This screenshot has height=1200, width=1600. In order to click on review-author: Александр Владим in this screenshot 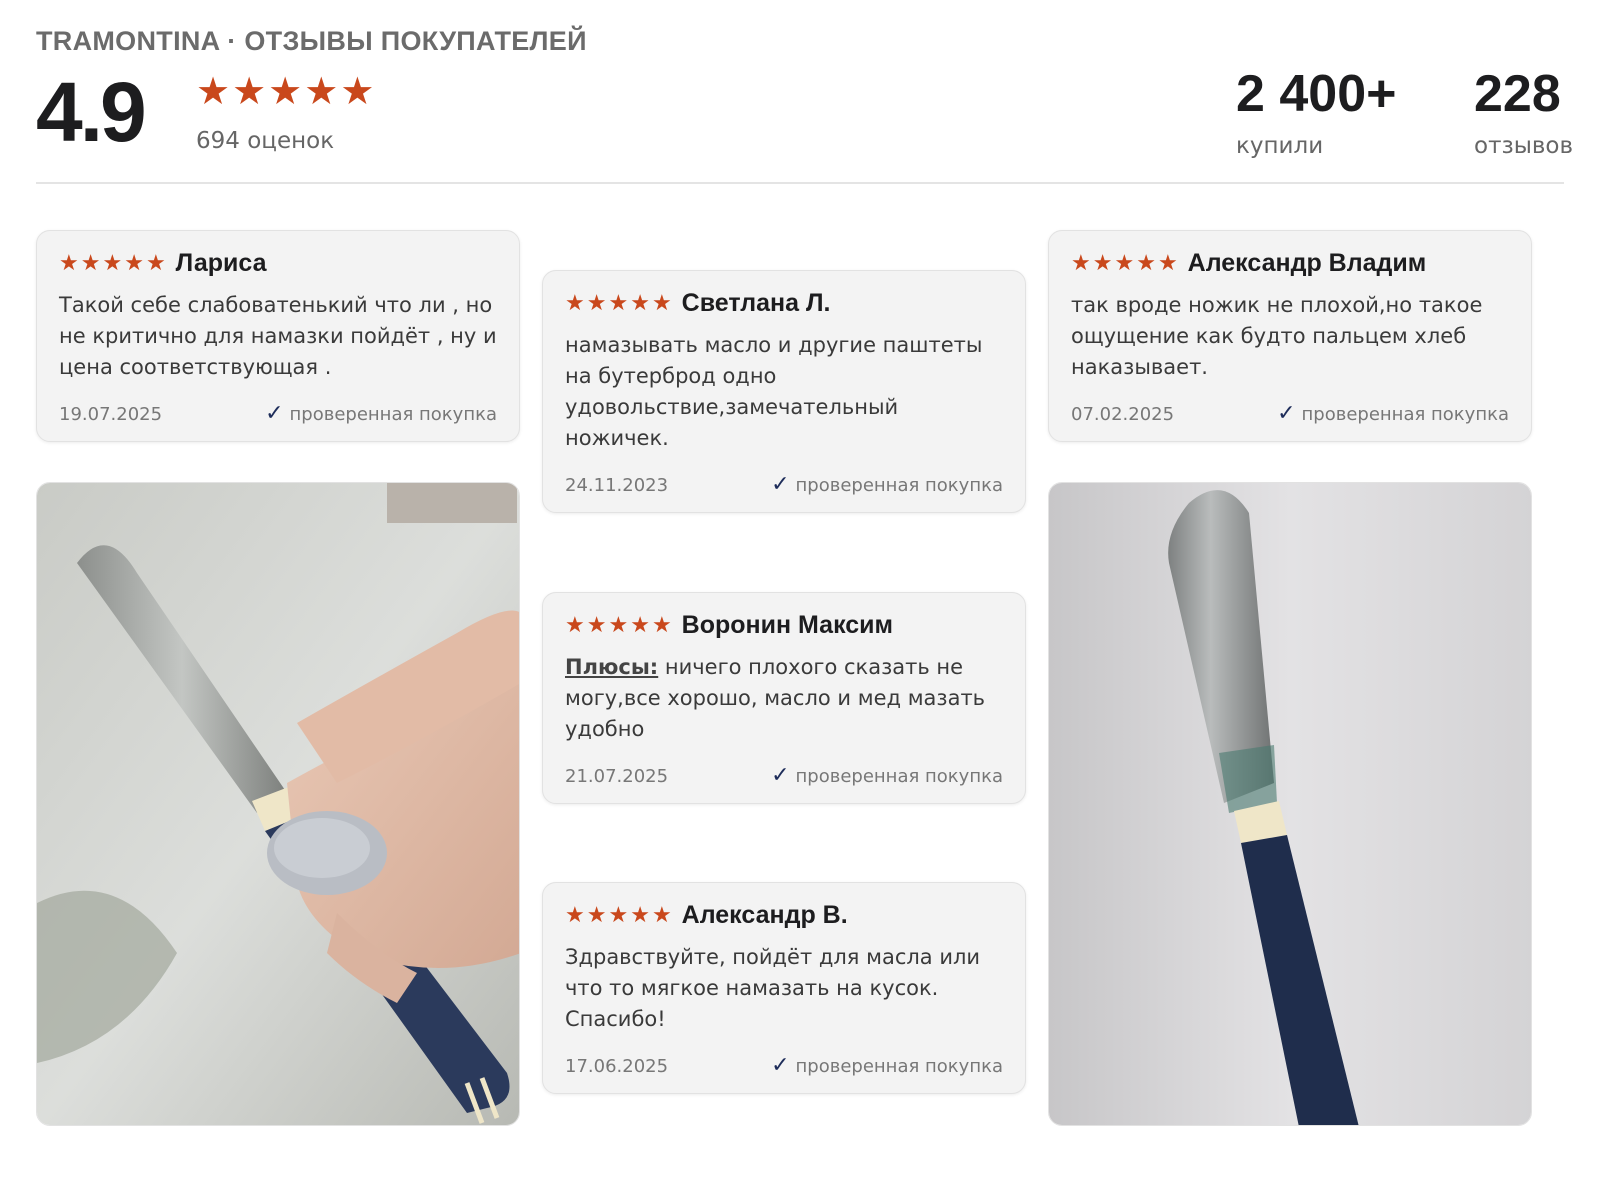, I will do `click(1307, 263)`.